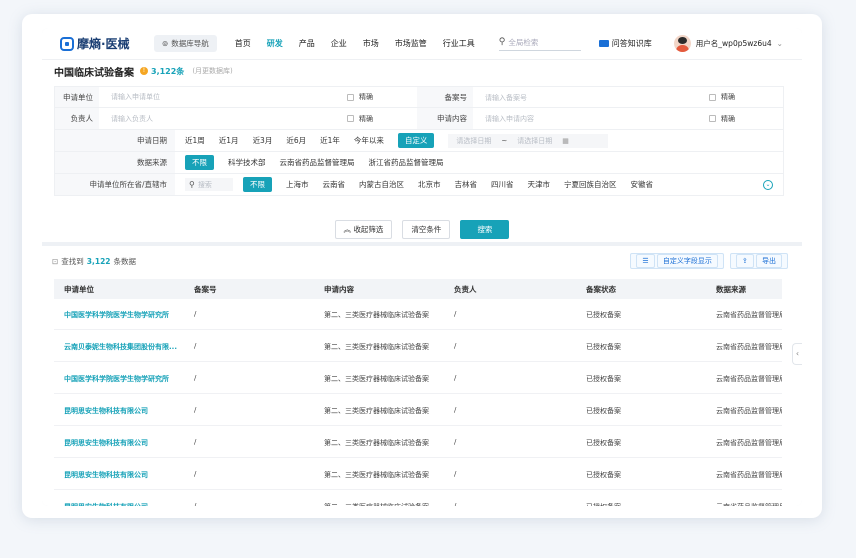 The width and height of the screenshot is (856, 558). Describe the element at coordinates (316, 140) in the screenshot. I see `date-options: 近1周 近1月 近3月 近6月 近1年 今年以来 自定义` at that location.